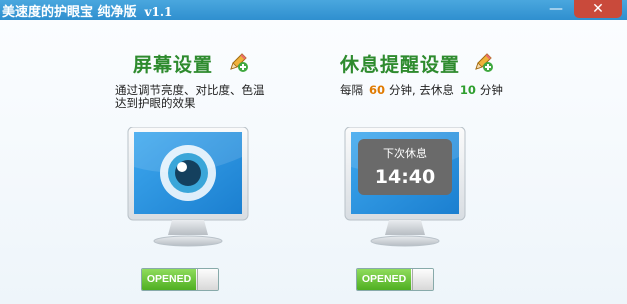 The width and height of the screenshot is (627, 304). Describe the element at coordinates (351, 90) in the screenshot. I see `rest-desc-prefix: 每隔` at that location.